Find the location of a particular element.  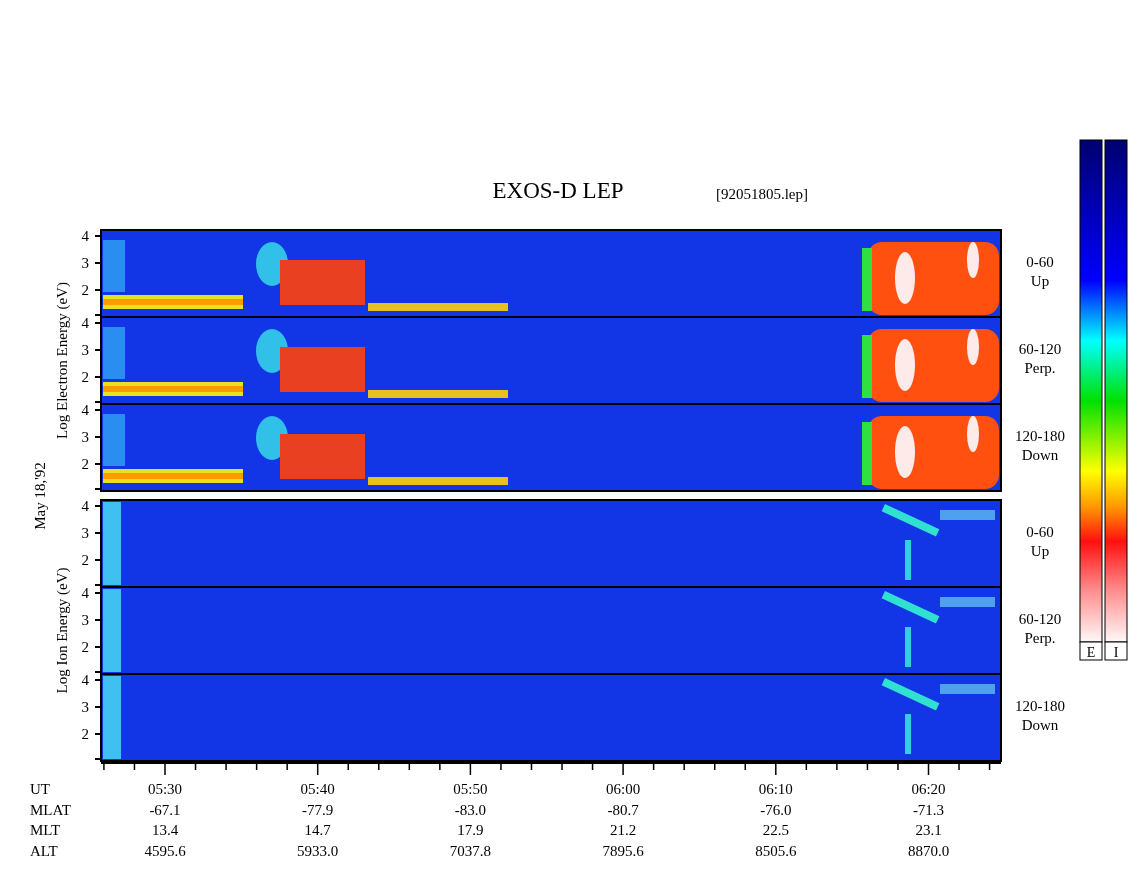

tick-value: -83.0 is located at coordinates (470, 809).